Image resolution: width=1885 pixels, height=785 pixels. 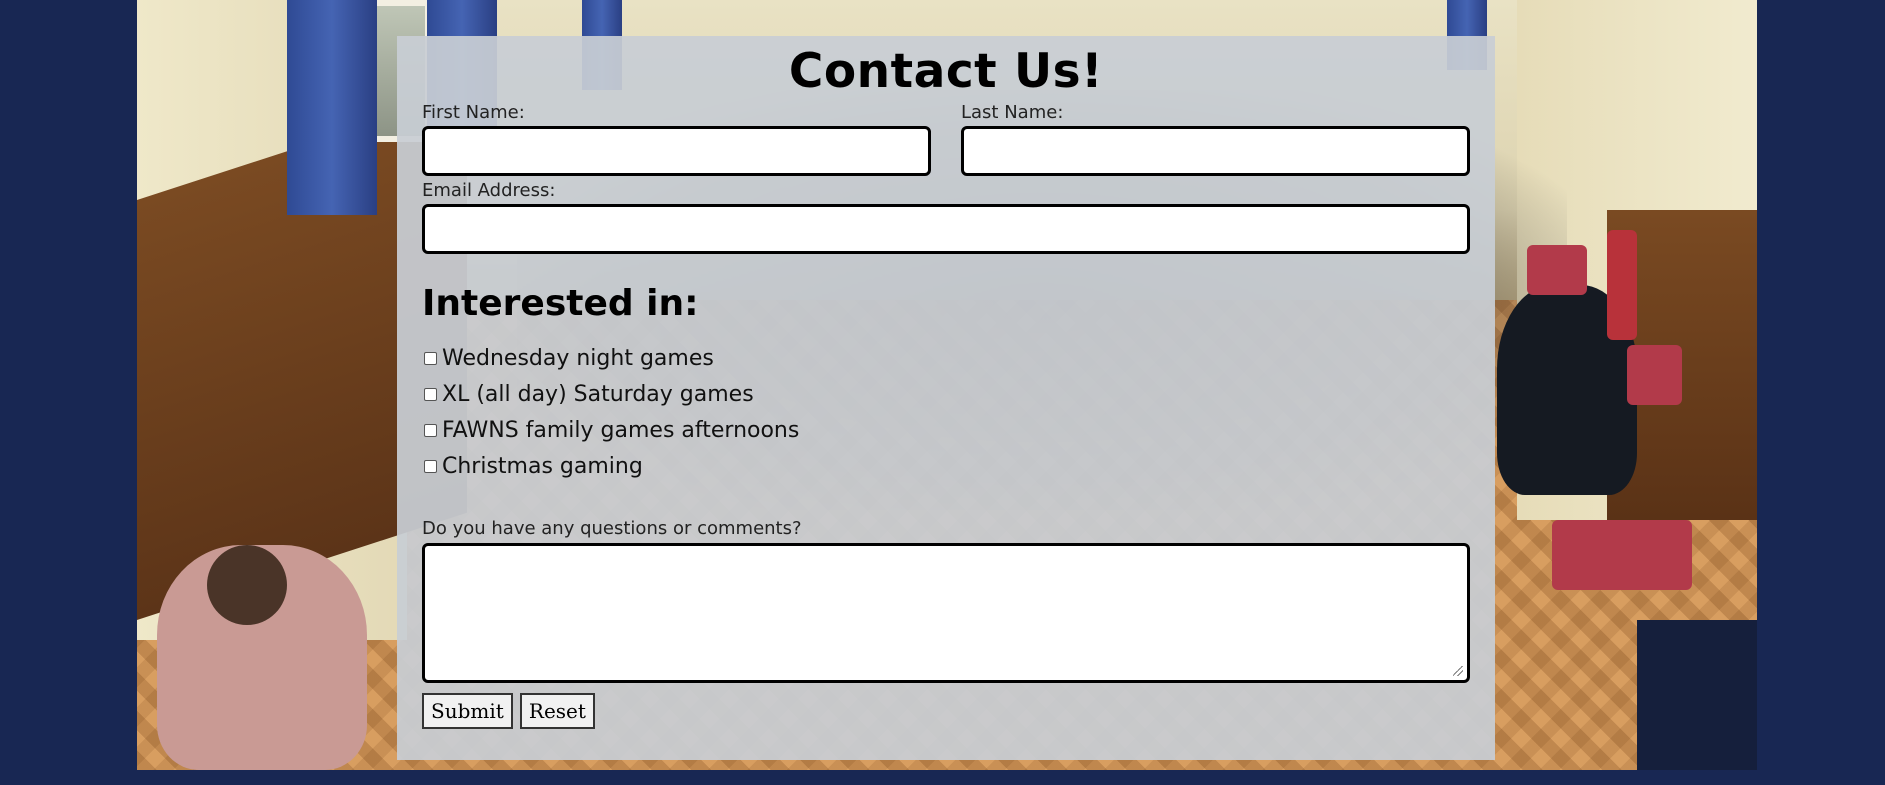 What do you see at coordinates (489, 190) in the screenshot?
I see `email-label: Email Address:` at bounding box center [489, 190].